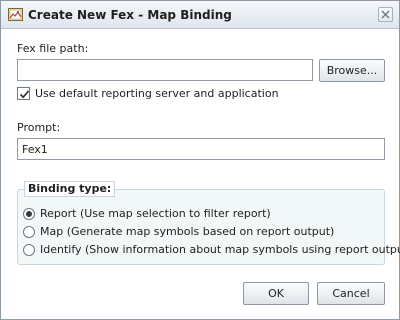 This screenshot has height=320, width=400. Describe the element at coordinates (39, 127) in the screenshot. I see `prompt-label: Prompt:` at that location.